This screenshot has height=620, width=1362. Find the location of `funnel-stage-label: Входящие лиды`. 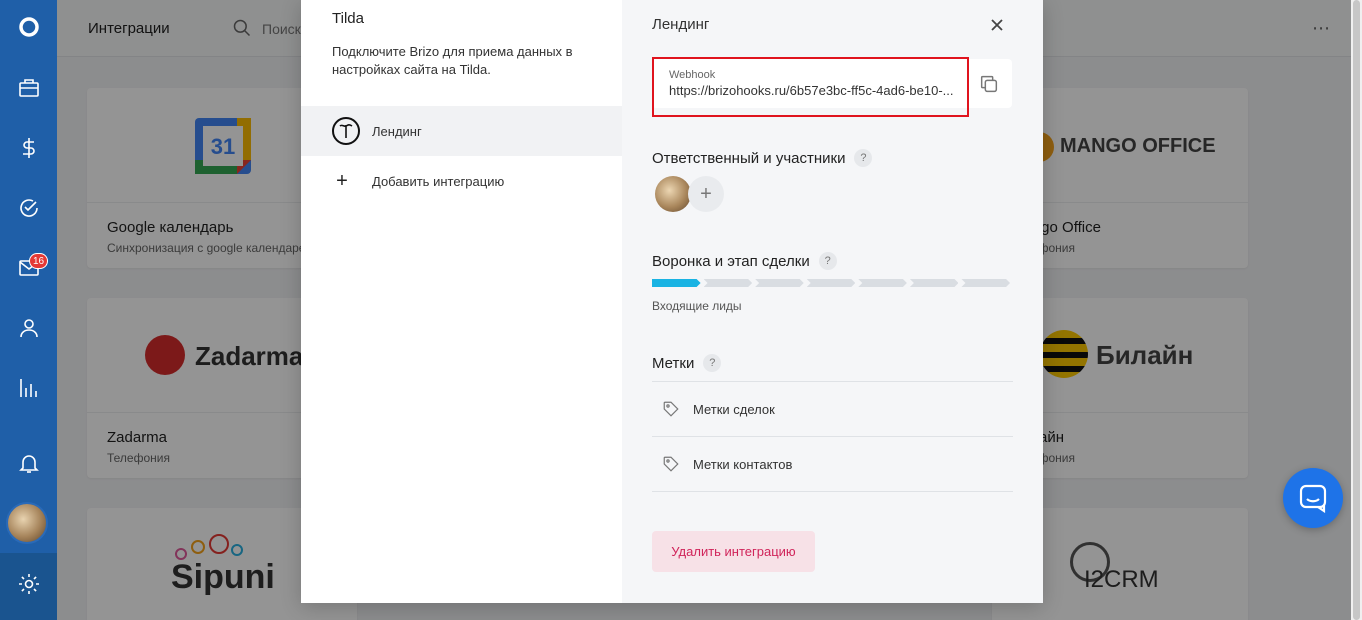

funnel-stage-label: Входящие лиды is located at coordinates (697, 306).